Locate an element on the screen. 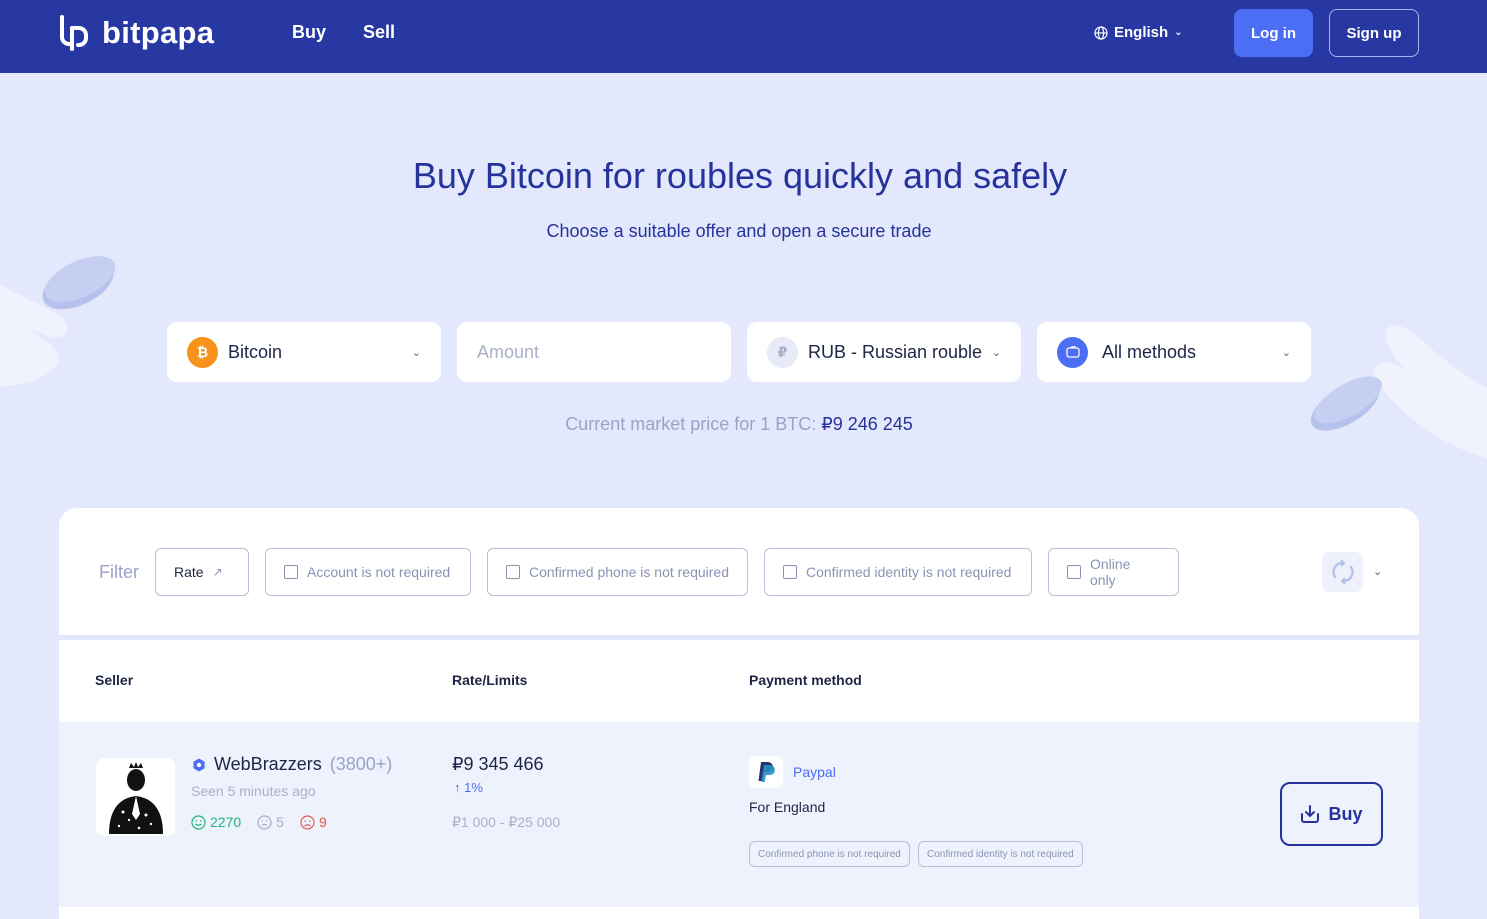 This screenshot has width=1487, height=919. brand-name: bitpapa is located at coordinates (158, 32).